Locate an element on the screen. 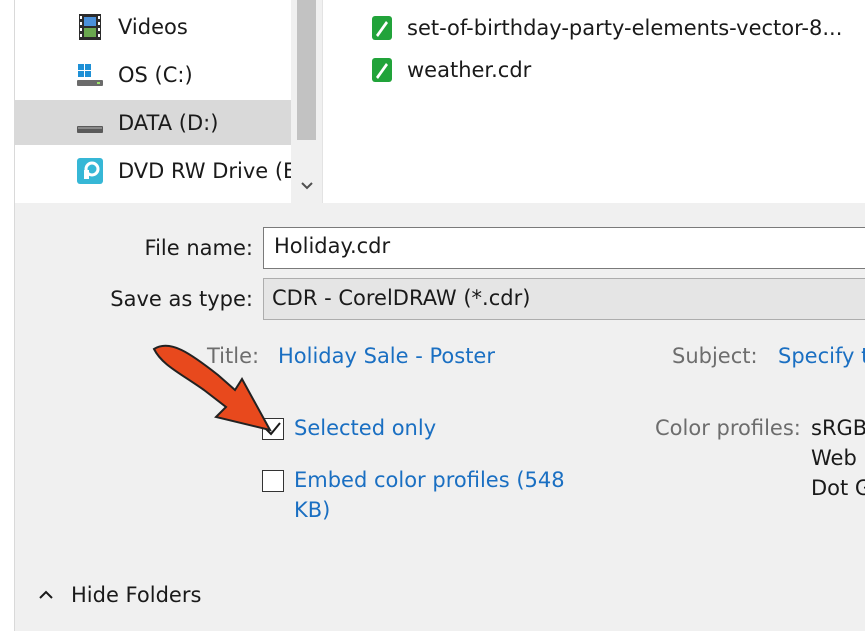 This screenshot has height=631, width=865. color-profile-line: sRGB is located at coordinates (838, 428).